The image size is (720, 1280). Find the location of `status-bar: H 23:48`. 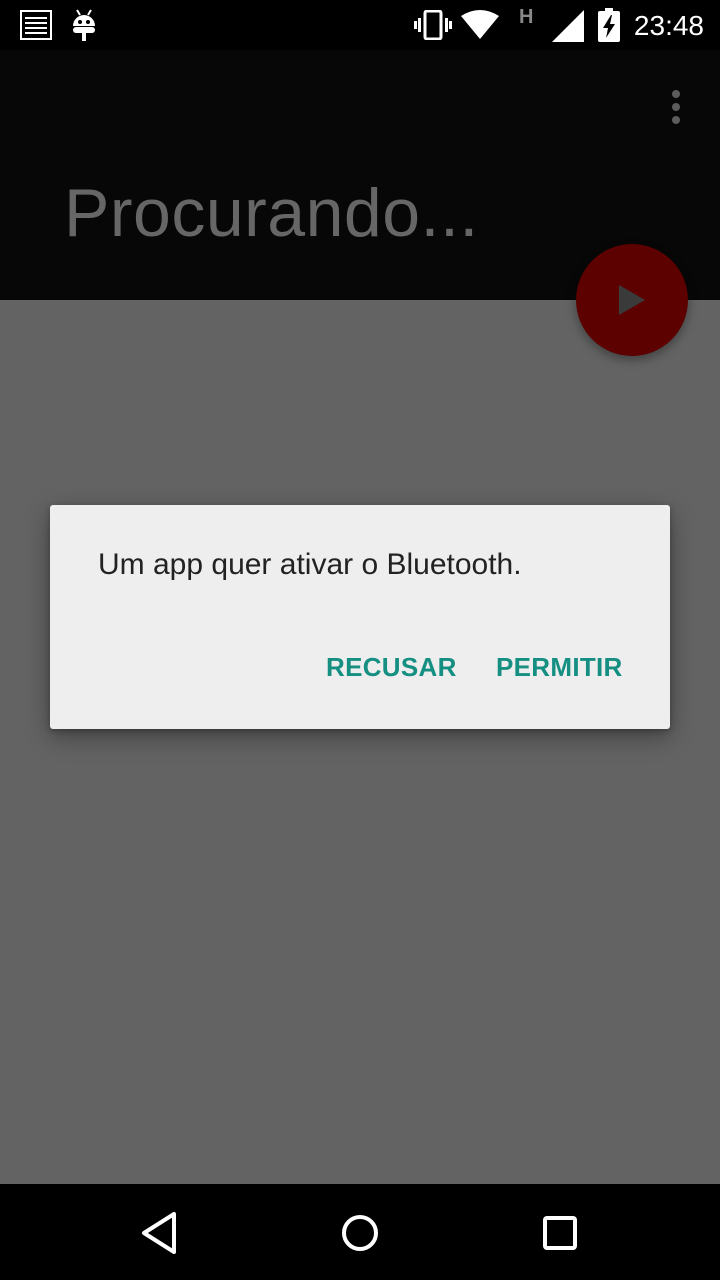

status-bar: H 23:48 is located at coordinates (360, 25).